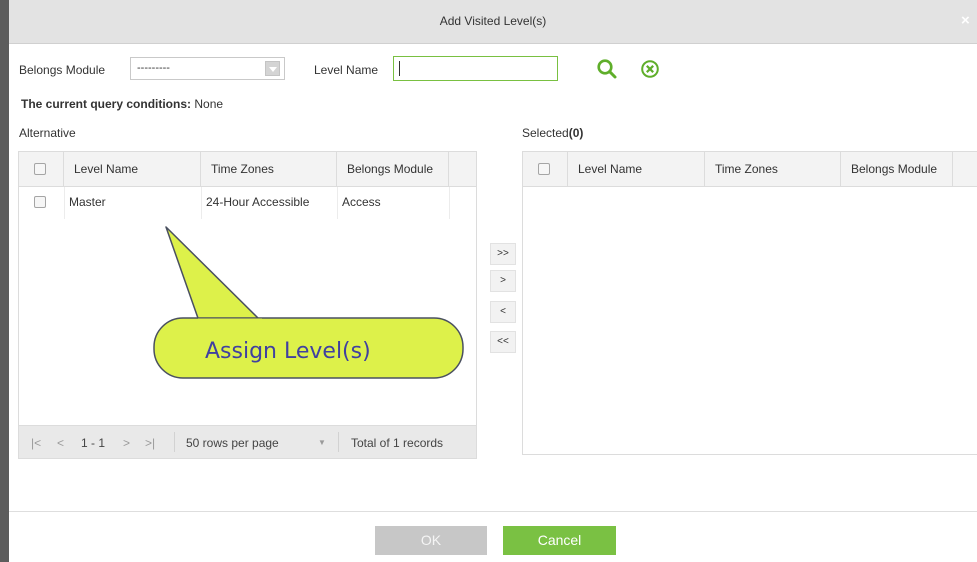 The width and height of the screenshot is (977, 562). Describe the element at coordinates (346, 70) in the screenshot. I see `level-name-label: Level Name` at that location.